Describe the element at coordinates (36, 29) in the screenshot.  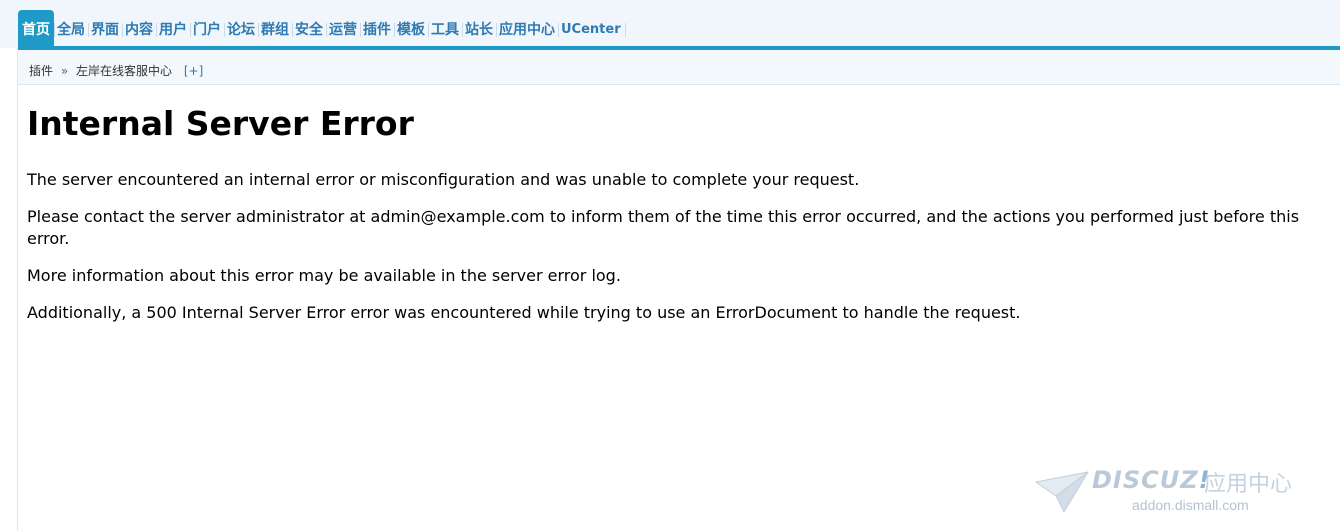
I see `tab-home: 首页` at that location.